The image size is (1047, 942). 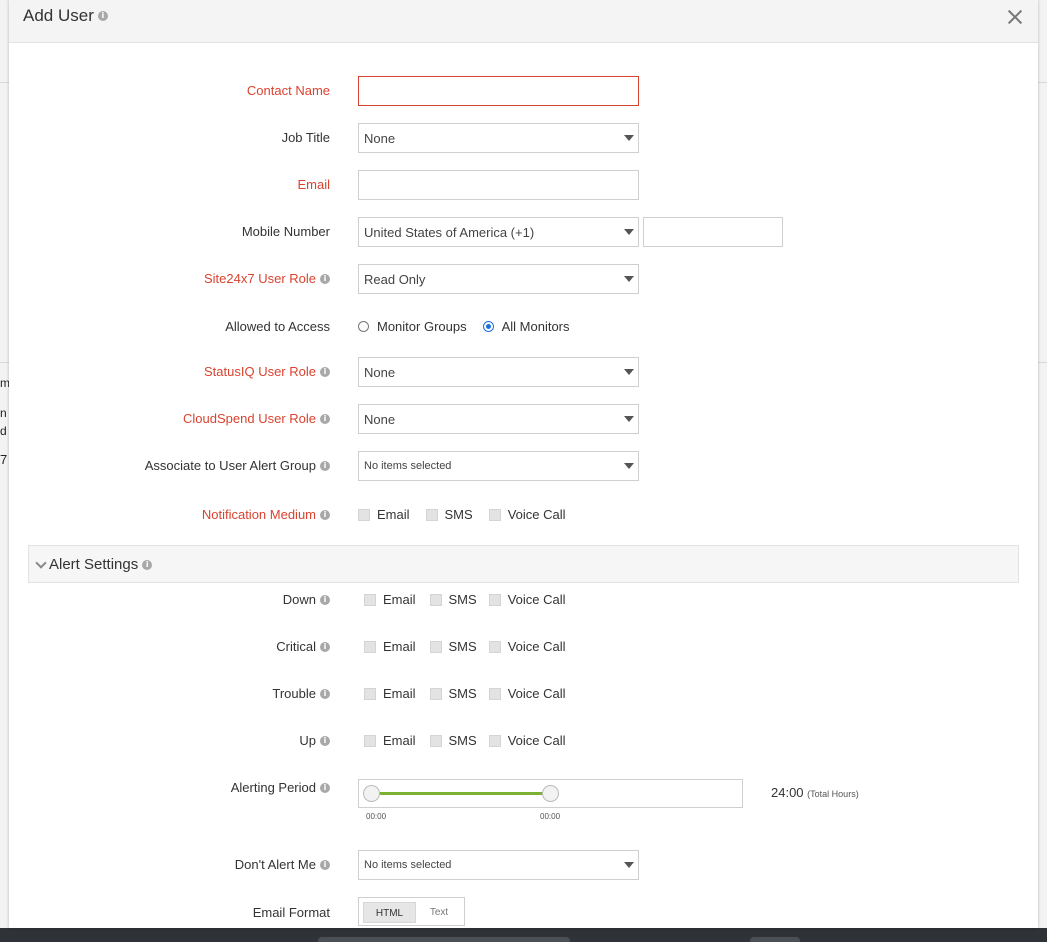 What do you see at coordinates (498, 185) in the screenshot?
I see `email-field` at bounding box center [498, 185].